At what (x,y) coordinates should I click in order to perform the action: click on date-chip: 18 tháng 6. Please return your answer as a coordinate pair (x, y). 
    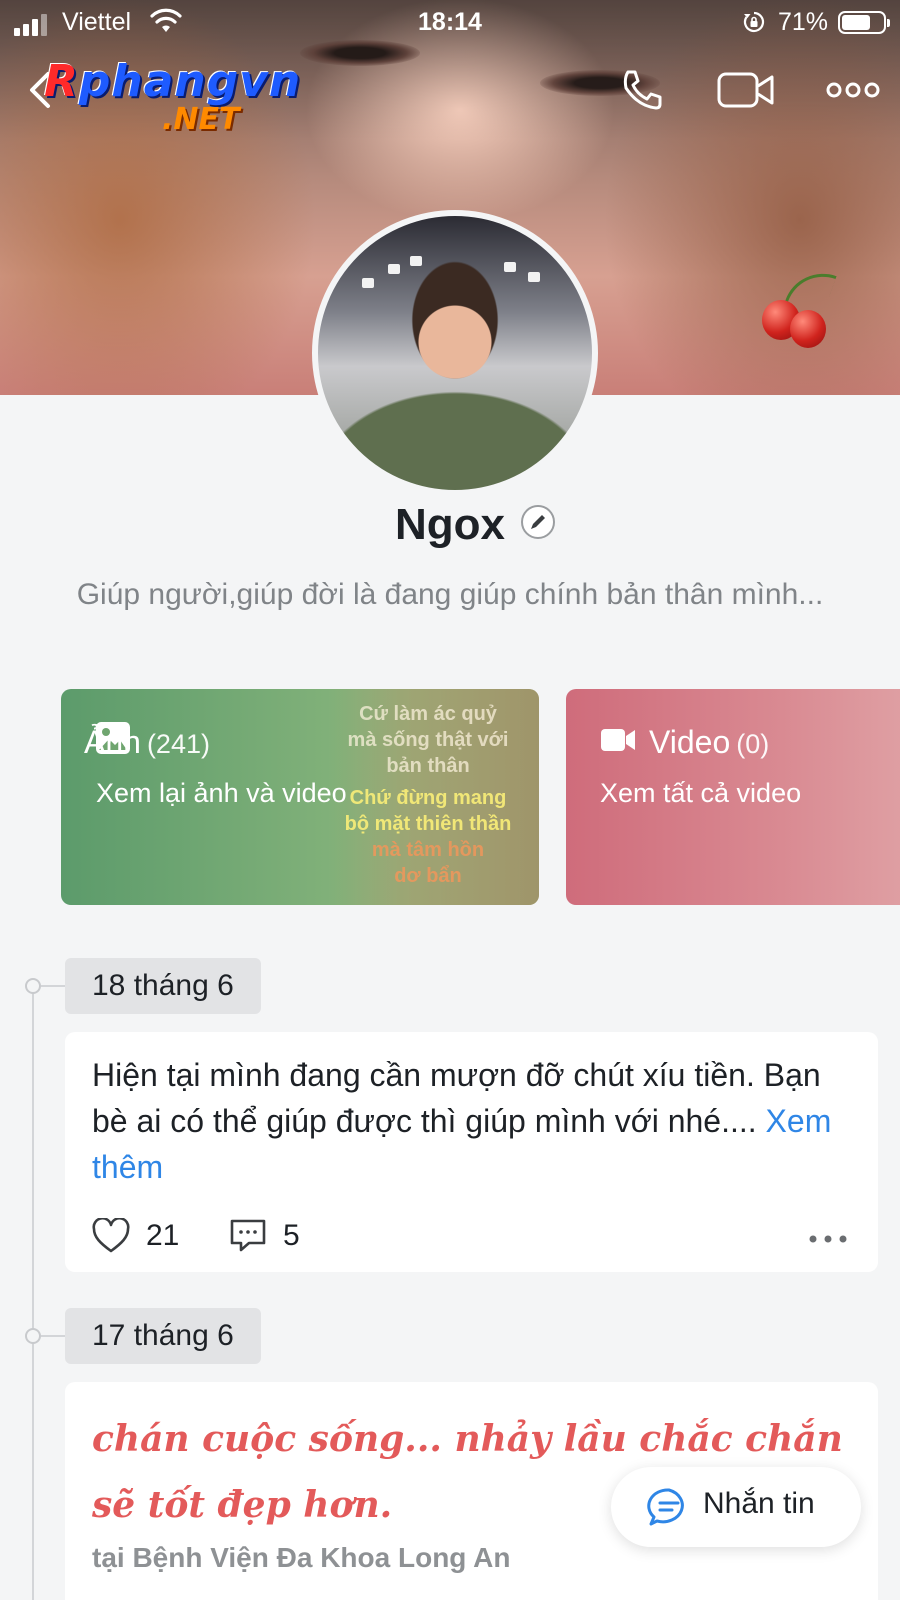
    Looking at the image, I should click on (163, 986).